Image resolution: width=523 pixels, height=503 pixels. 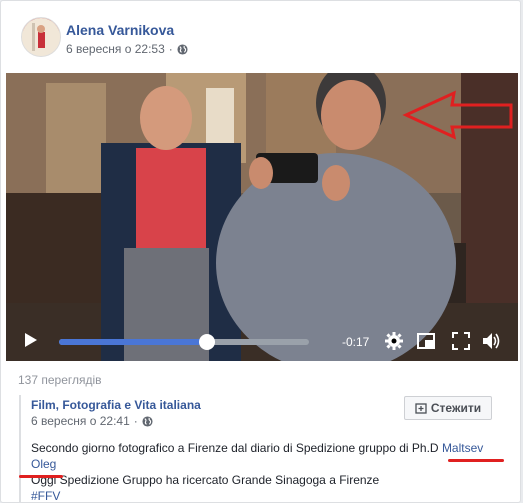 What do you see at coordinates (43, 464) in the screenshot?
I see `mention-oleg: Oleg` at bounding box center [43, 464].